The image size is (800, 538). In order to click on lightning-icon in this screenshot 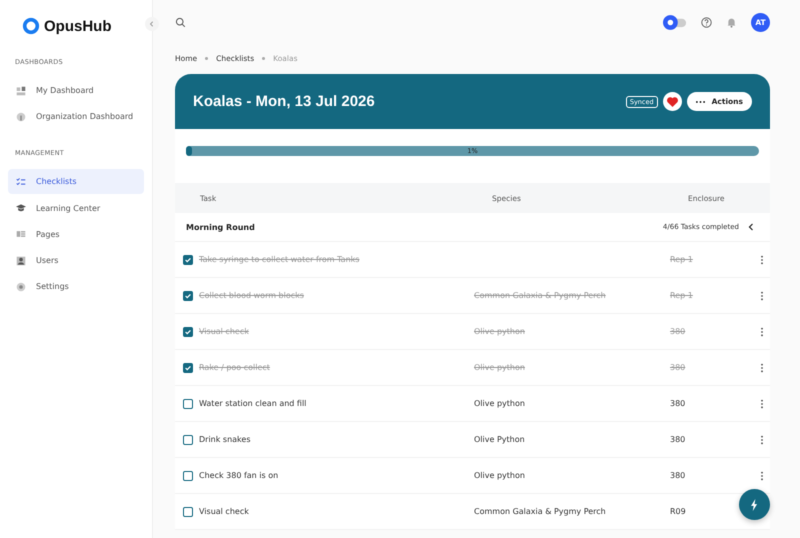, I will do `click(754, 504)`.